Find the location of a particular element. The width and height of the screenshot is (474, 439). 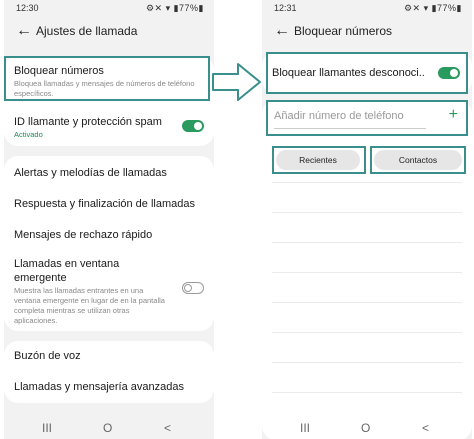

menu-item-advanced-messaging: Llamadas y mensajería avanzadas is located at coordinates (109, 387).